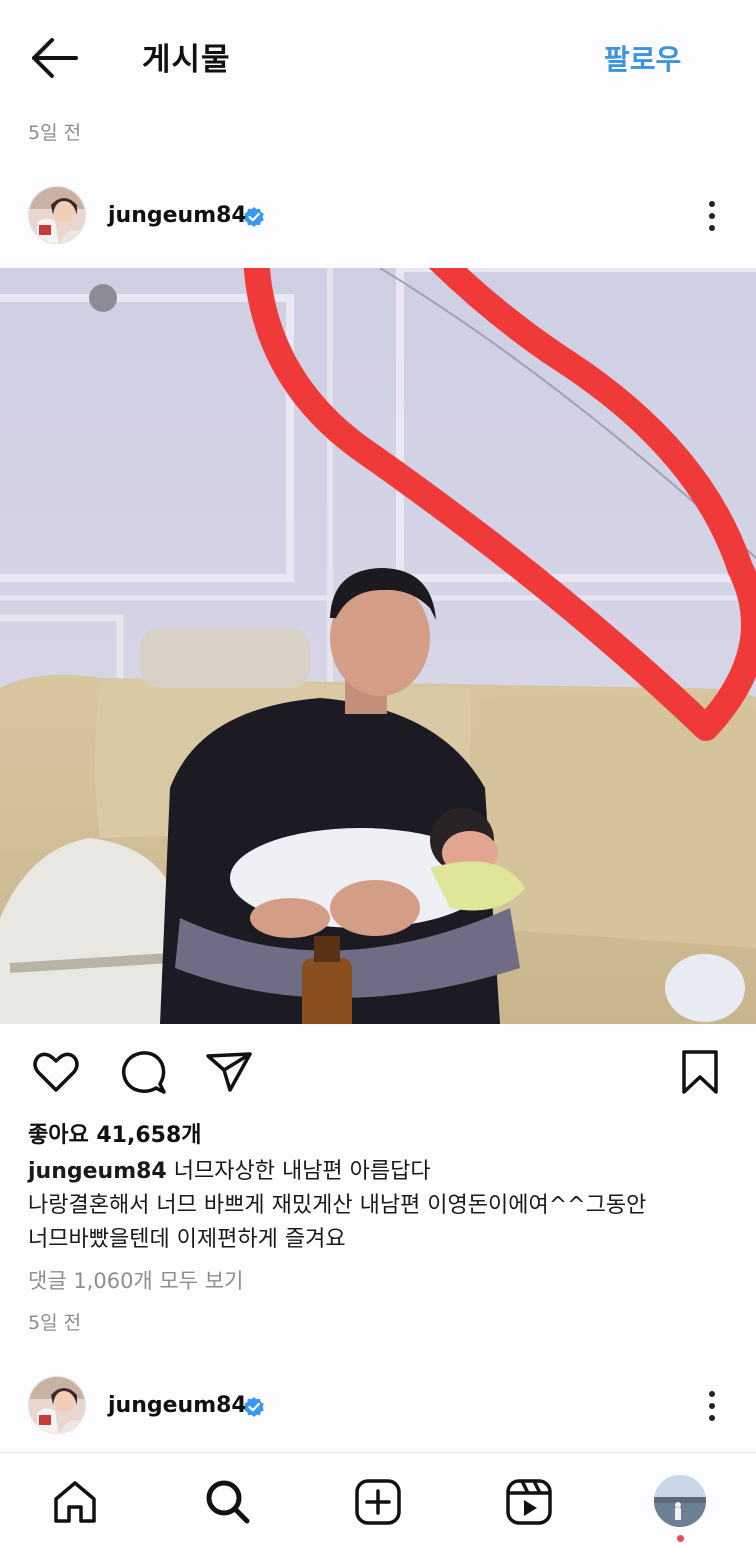 The image size is (756, 1547). What do you see at coordinates (187, 1239) in the screenshot?
I see `caption-line-3: 너므바빴을텐데 이제편하게 즐겨요` at bounding box center [187, 1239].